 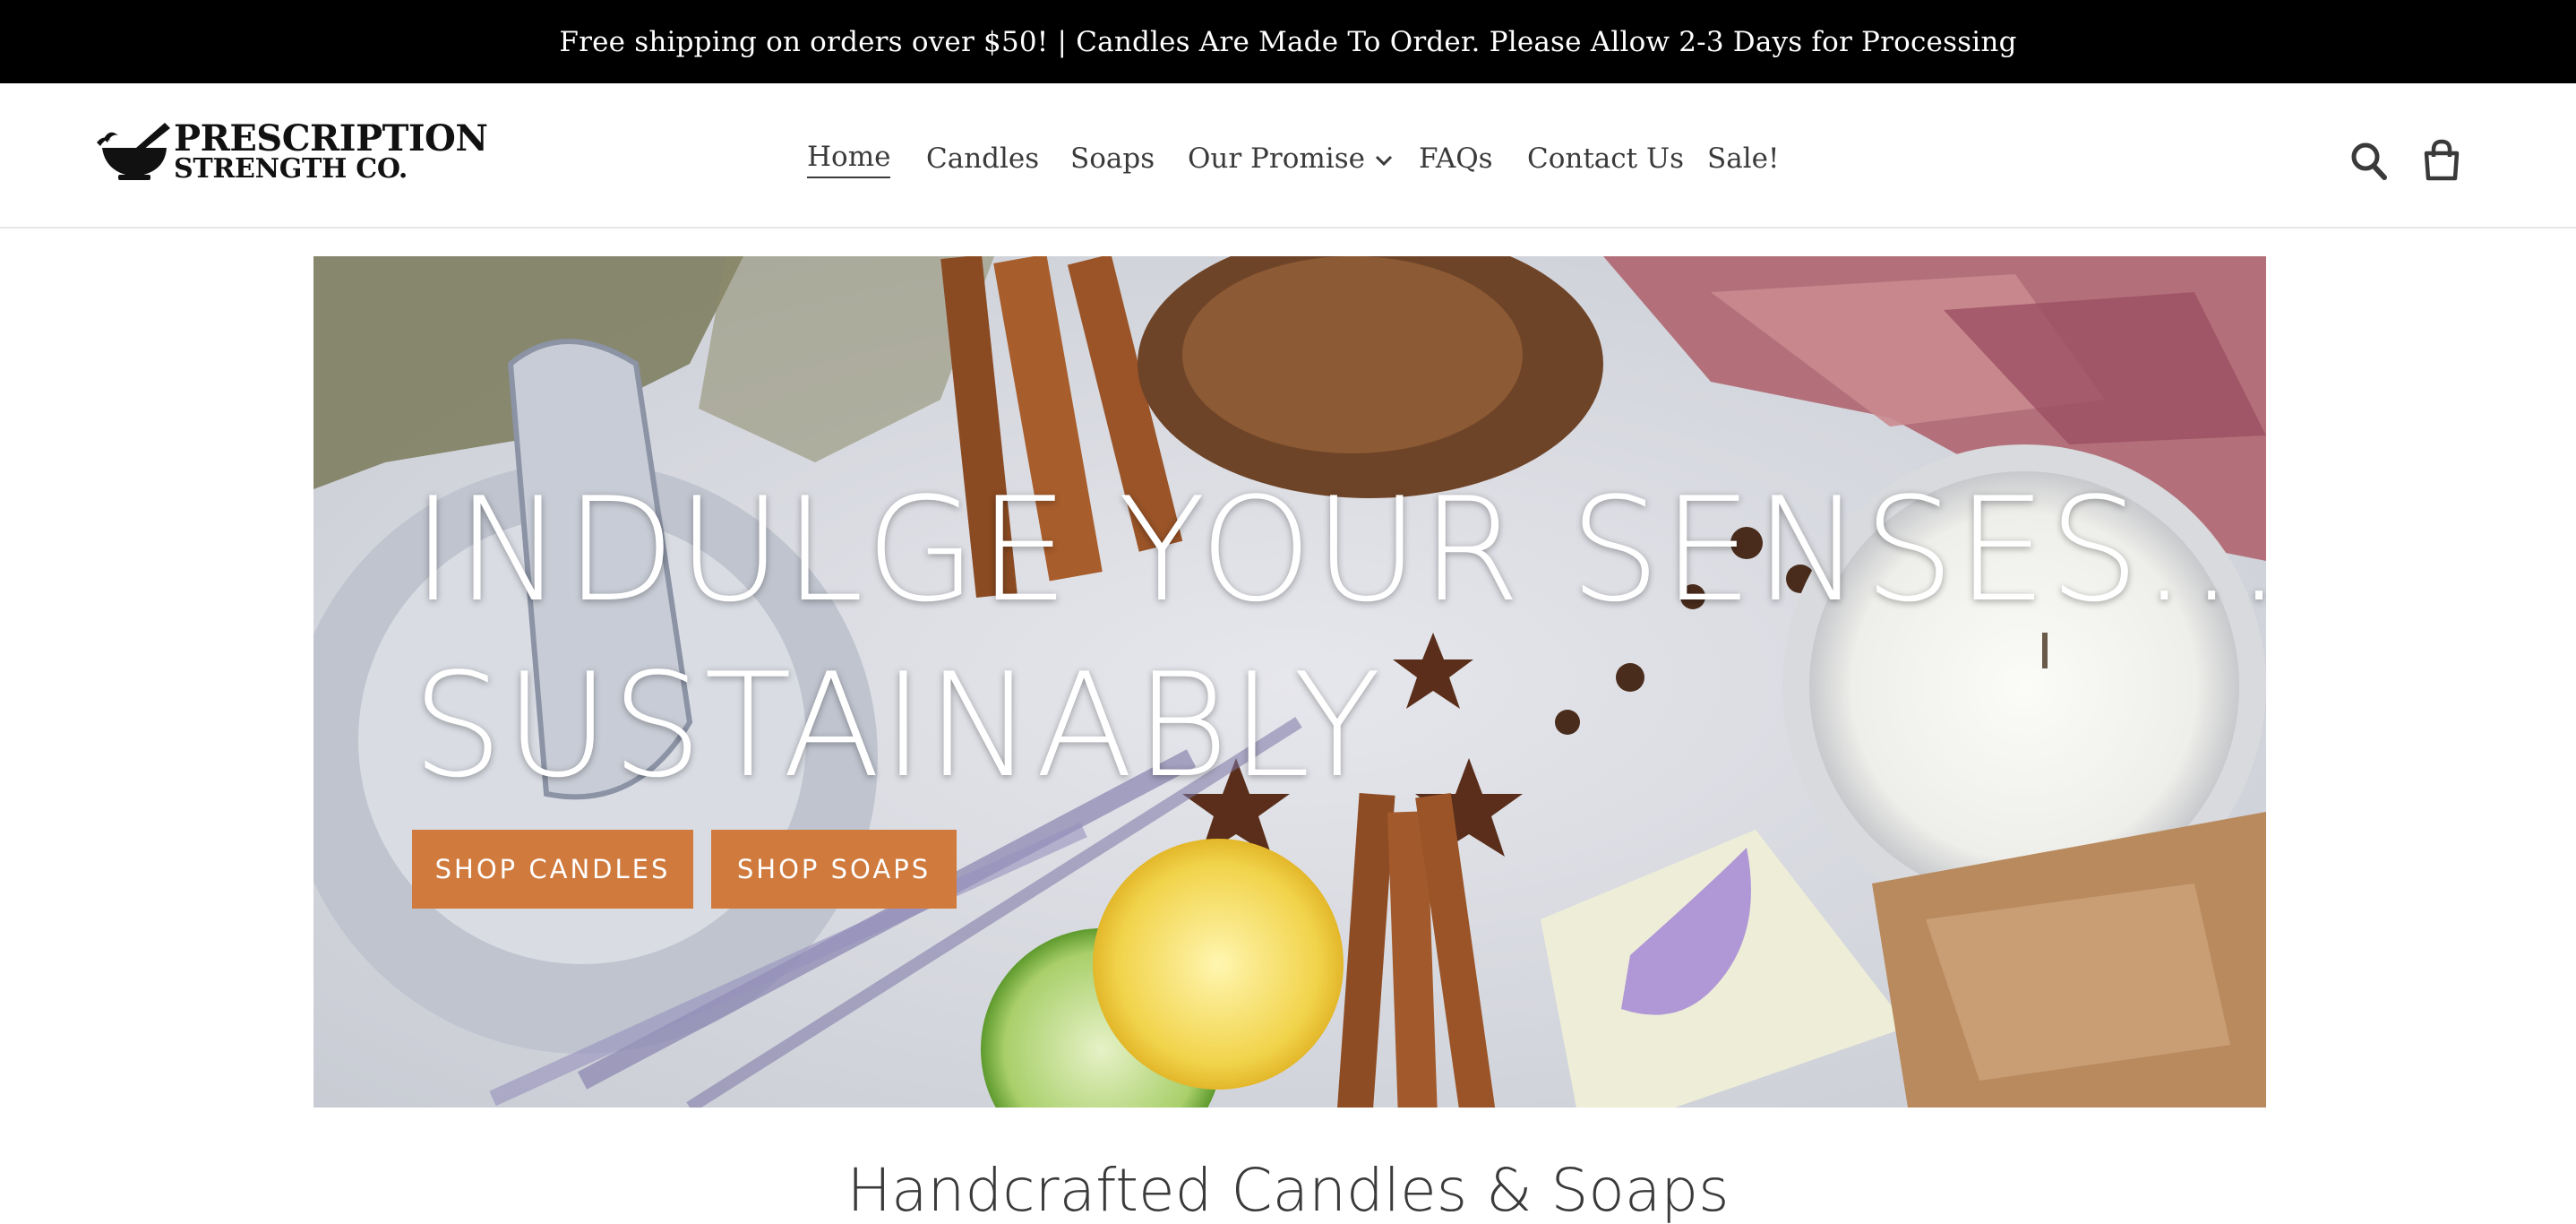 What do you see at coordinates (1743, 158) in the screenshot?
I see `nav-sale: Sale!` at bounding box center [1743, 158].